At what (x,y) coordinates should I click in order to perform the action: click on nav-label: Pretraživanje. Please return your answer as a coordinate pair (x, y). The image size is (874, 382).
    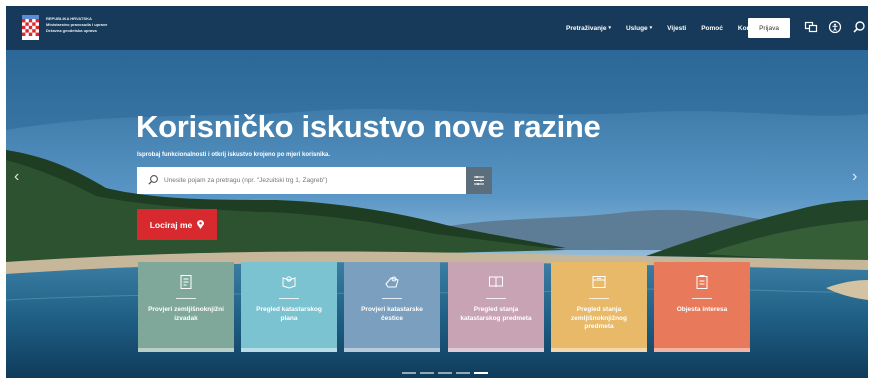
    Looking at the image, I should click on (586, 28).